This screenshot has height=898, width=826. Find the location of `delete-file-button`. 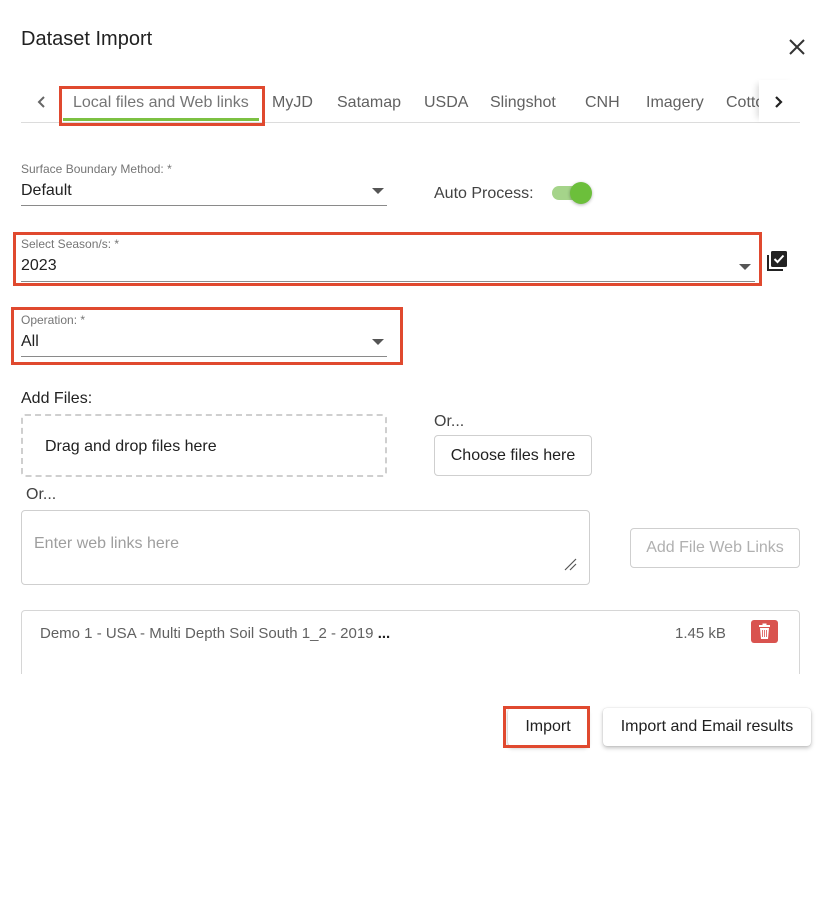

delete-file-button is located at coordinates (764, 631).